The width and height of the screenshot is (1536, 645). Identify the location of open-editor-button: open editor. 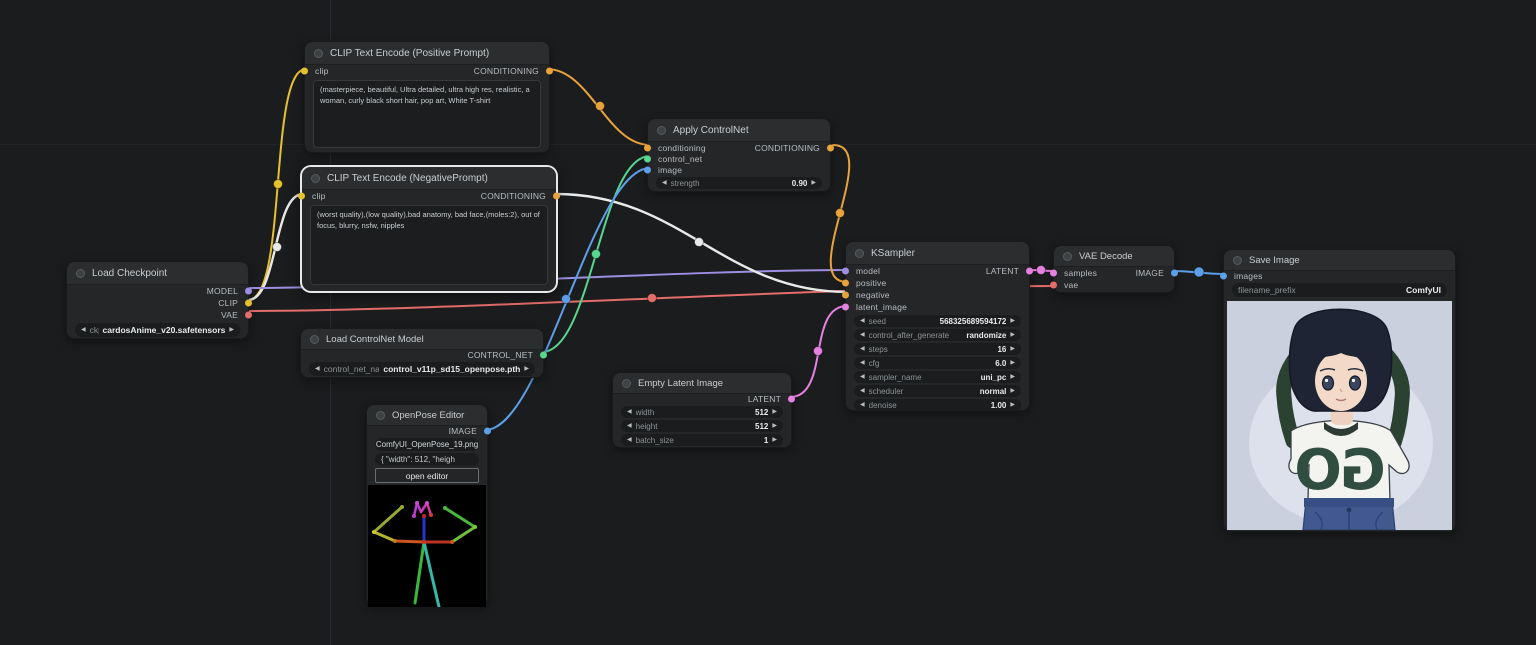
(427, 475).